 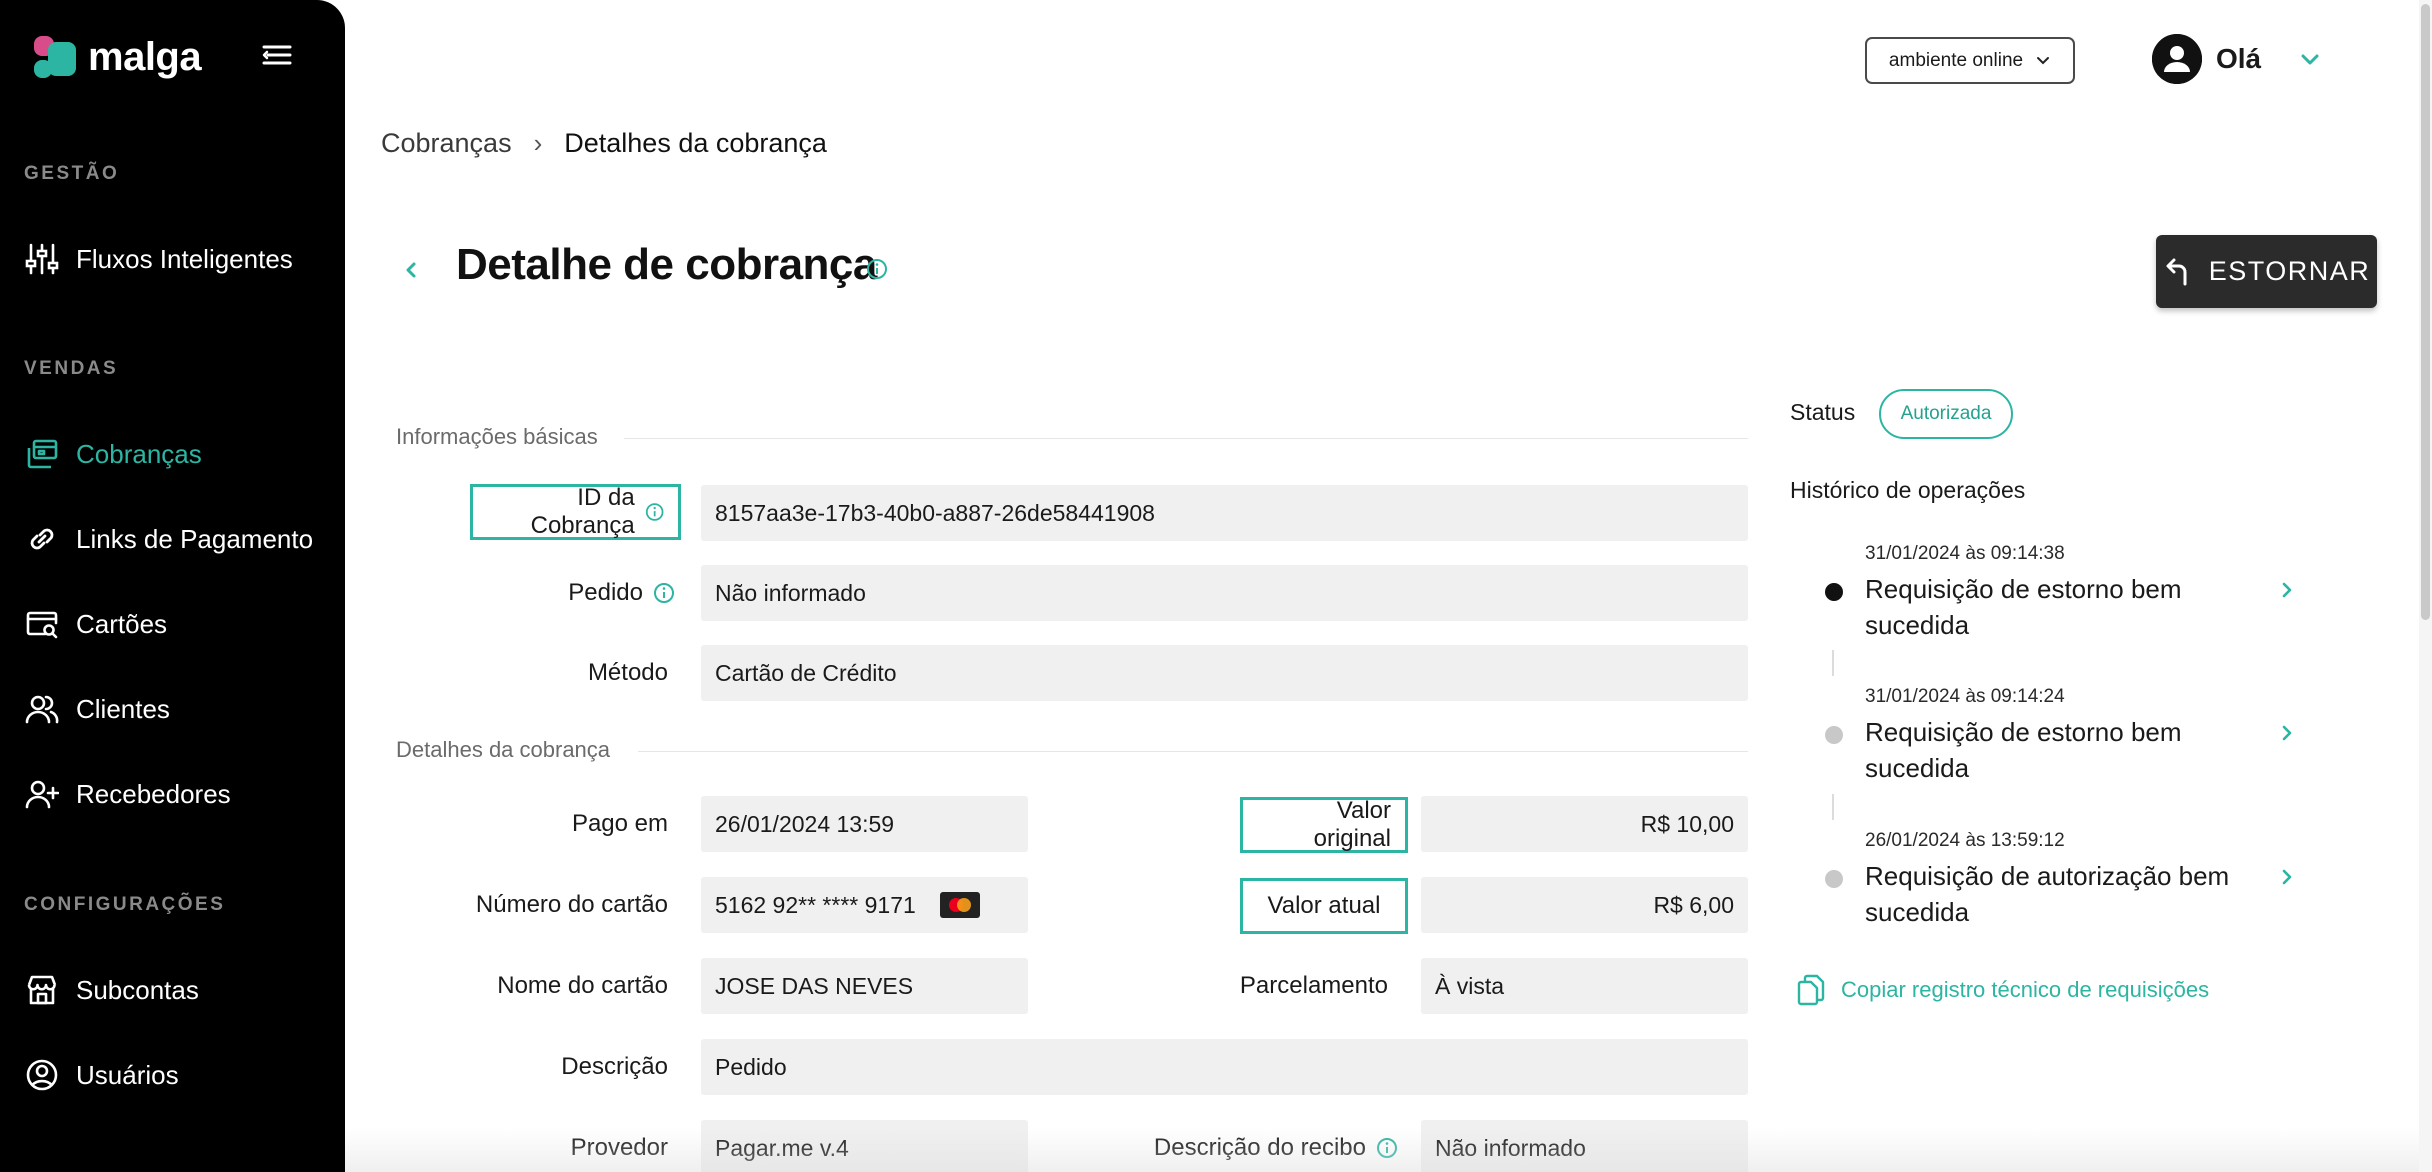 I want to click on receipt-description-field: Não informado, so click(x=1584, y=1146).